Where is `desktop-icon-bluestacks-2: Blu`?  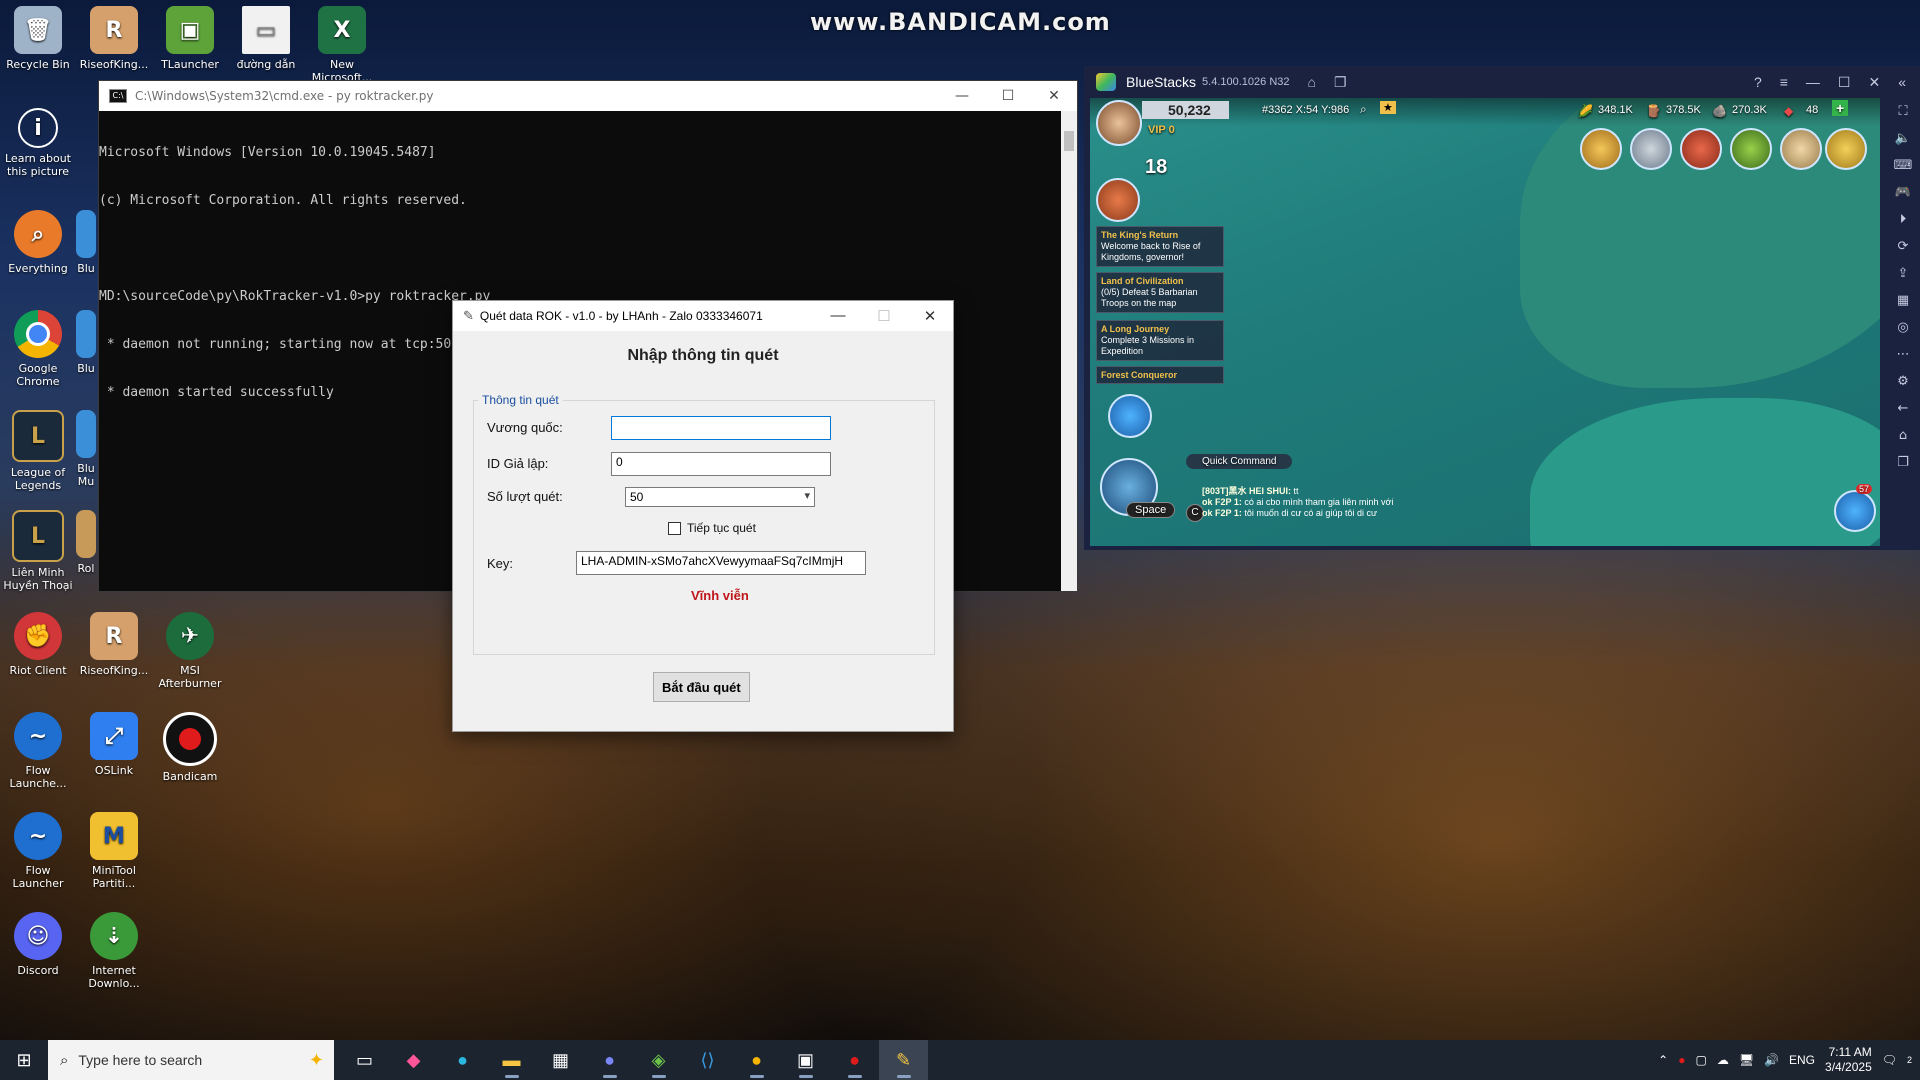 desktop-icon-bluestacks-2: Blu is located at coordinates (86, 342).